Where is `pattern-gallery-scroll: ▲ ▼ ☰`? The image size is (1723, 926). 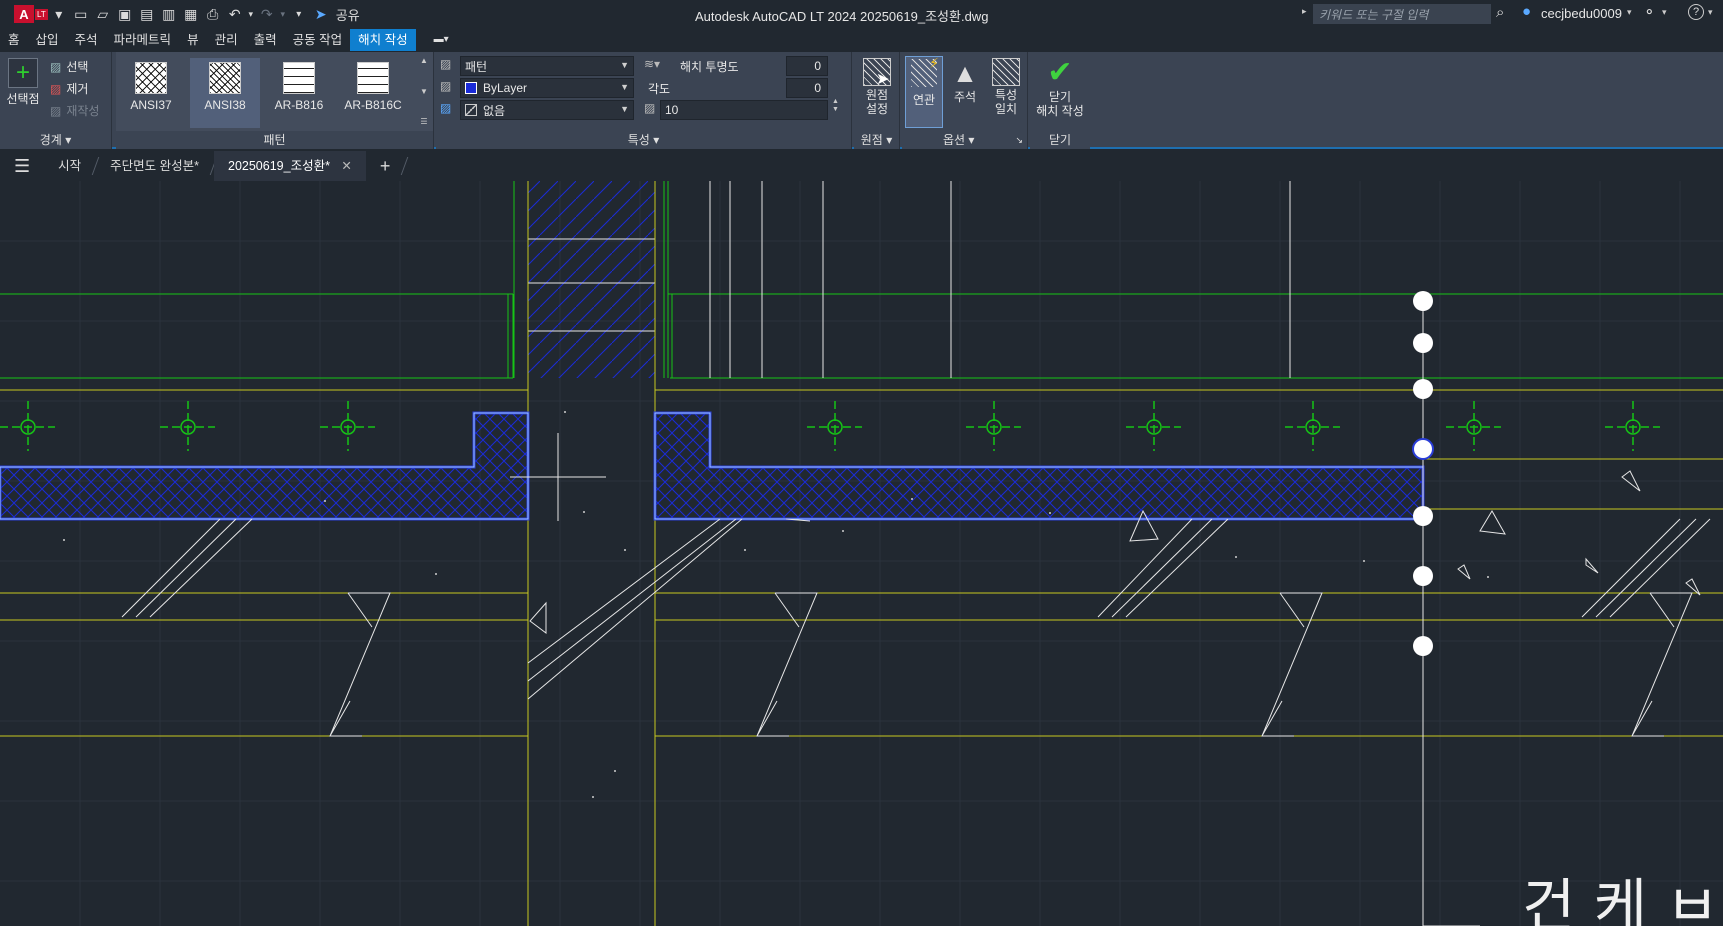
pattern-gallery-scroll: ▲ ▼ ☰ is located at coordinates (424, 91).